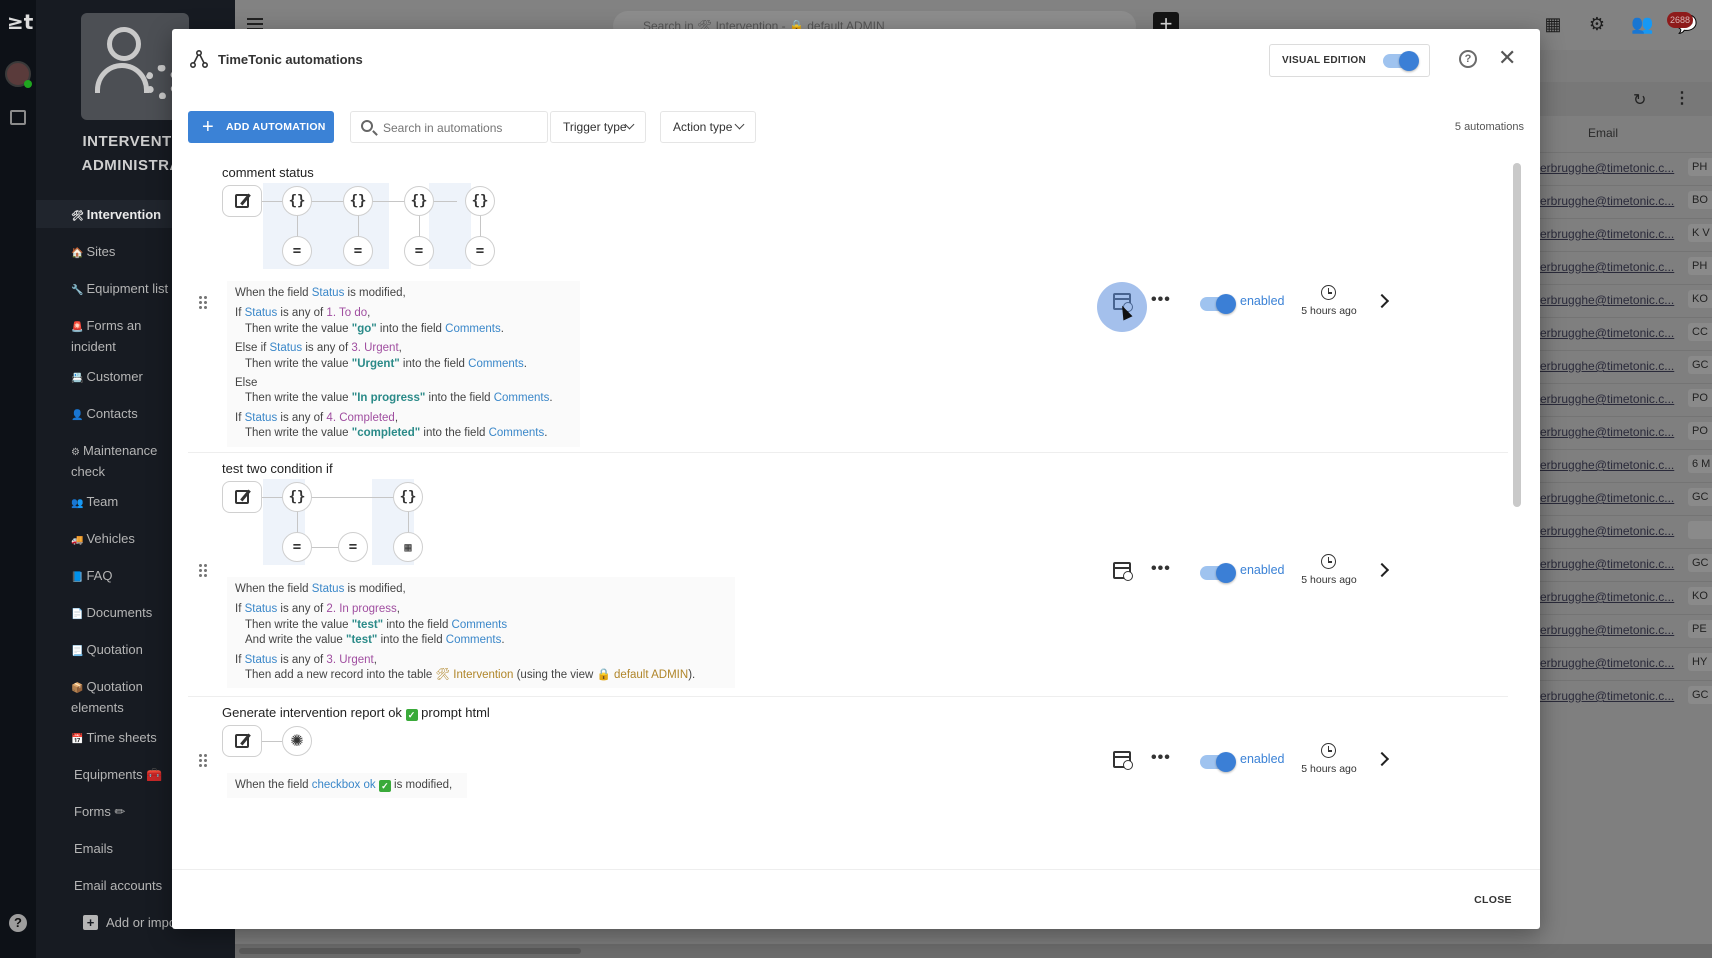 The width and height of the screenshot is (1712, 958). I want to click on toggle-knob, so click(1226, 304).